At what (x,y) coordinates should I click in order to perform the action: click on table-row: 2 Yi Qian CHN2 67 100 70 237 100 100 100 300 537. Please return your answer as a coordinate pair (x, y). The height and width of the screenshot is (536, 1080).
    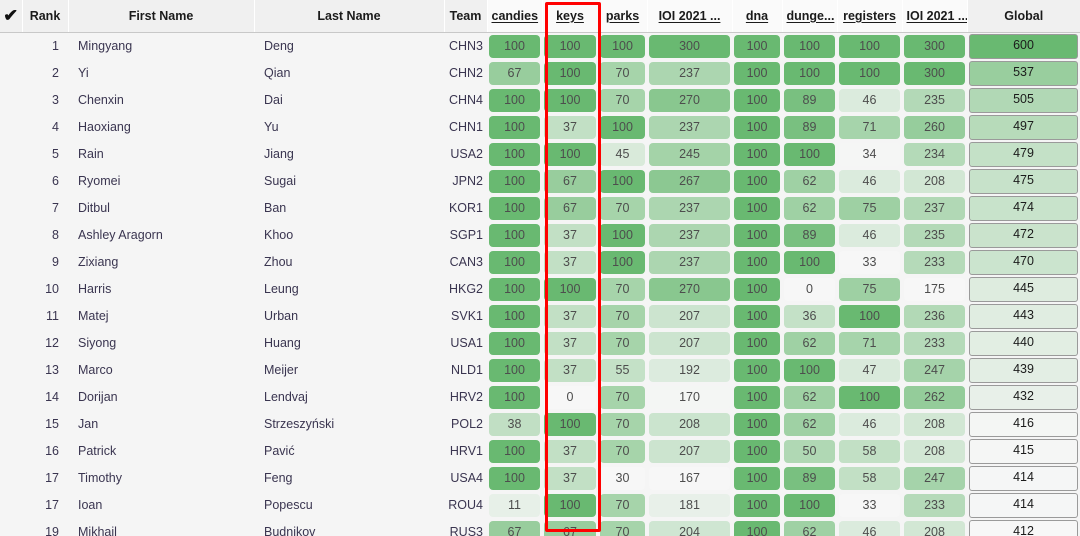
    Looking at the image, I should click on (540, 73).